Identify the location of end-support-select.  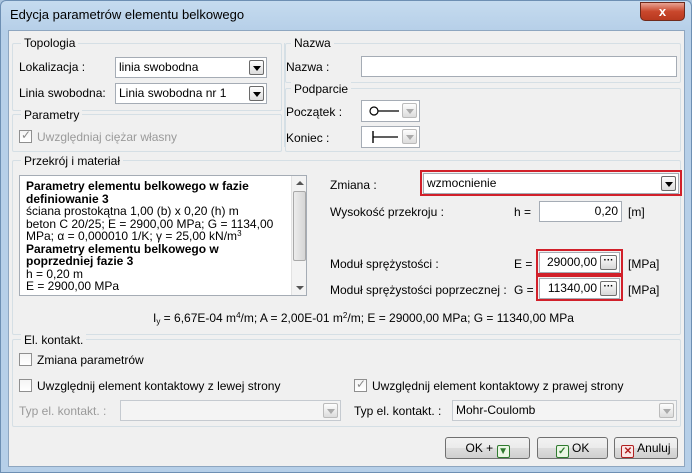
(390, 137).